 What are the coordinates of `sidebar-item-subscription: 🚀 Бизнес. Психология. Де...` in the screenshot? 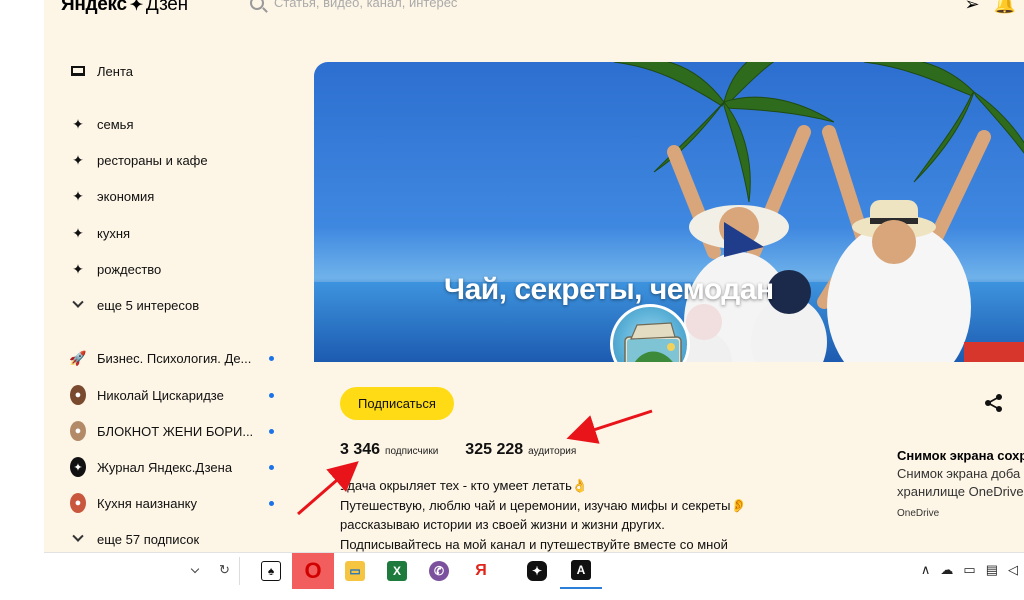 It's located at (174, 358).